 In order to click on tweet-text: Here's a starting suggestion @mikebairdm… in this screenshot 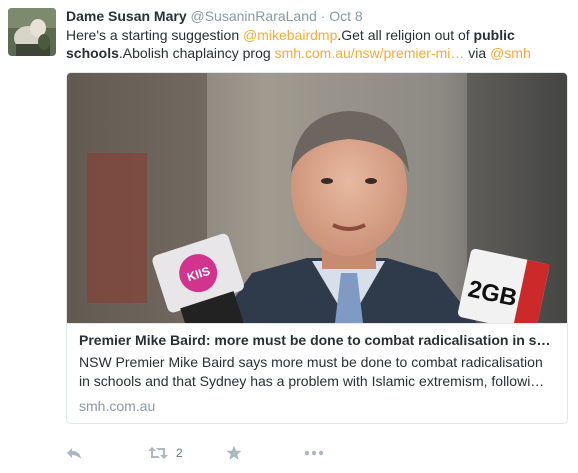, I will do `click(316, 44)`.